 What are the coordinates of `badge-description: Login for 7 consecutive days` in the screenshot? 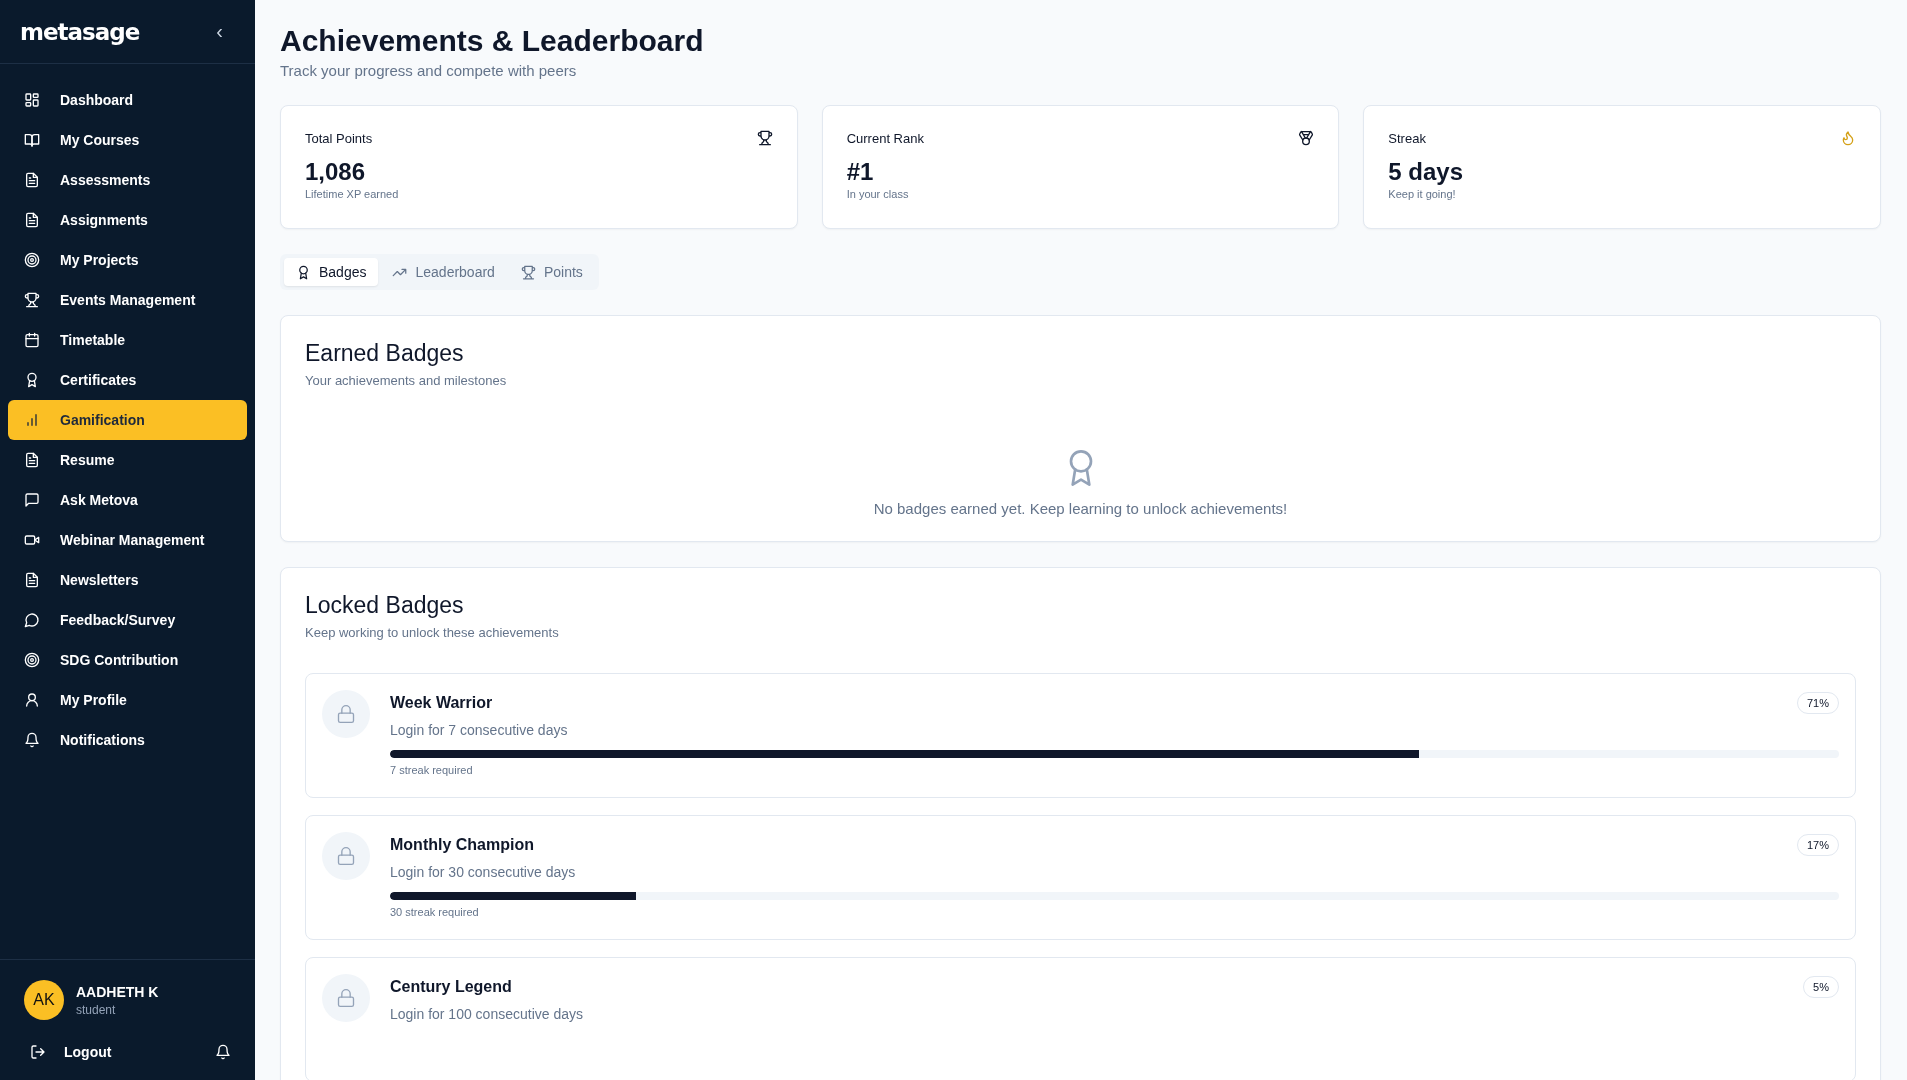 It's located at (479, 730).